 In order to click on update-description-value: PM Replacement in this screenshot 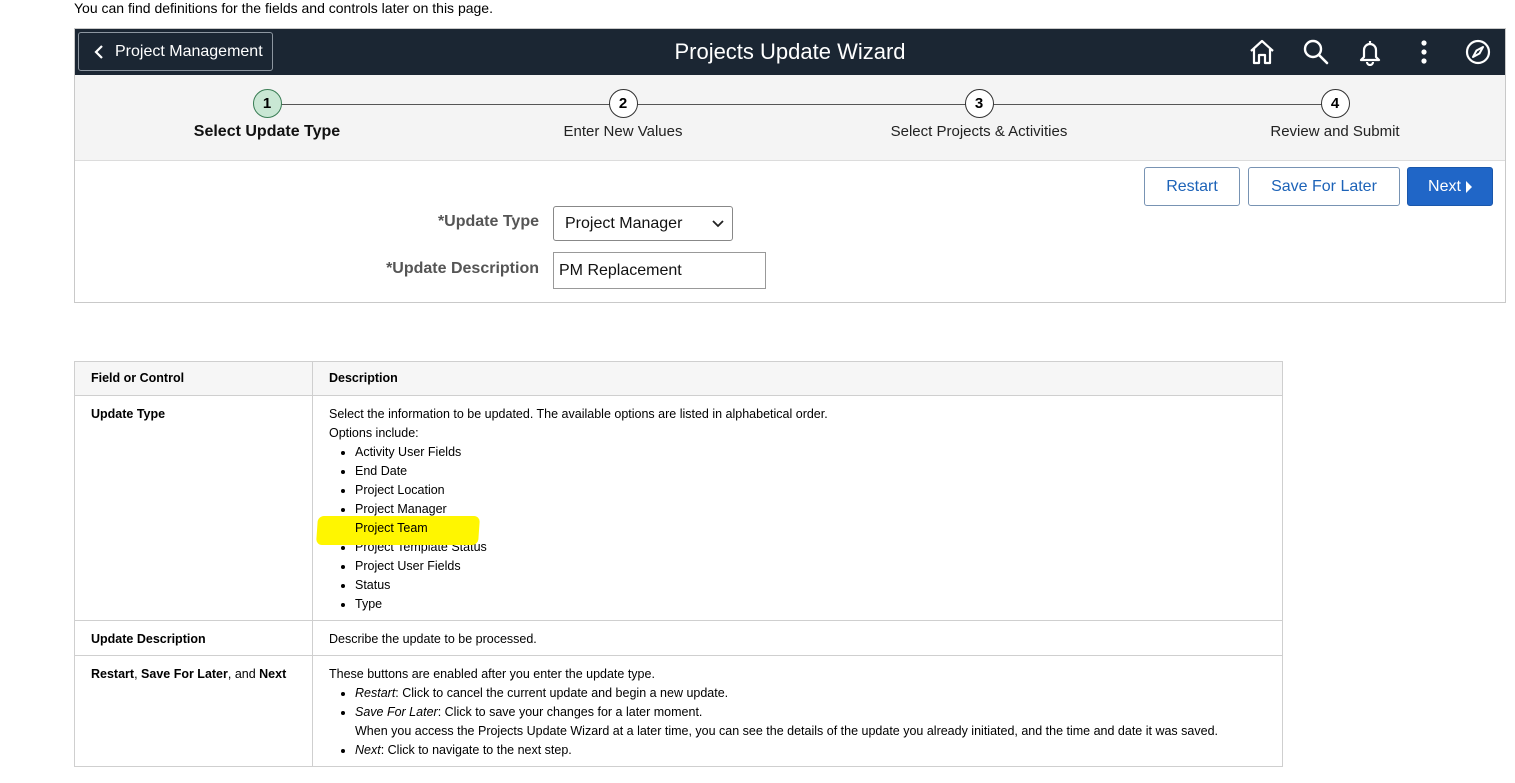, I will do `click(620, 270)`.